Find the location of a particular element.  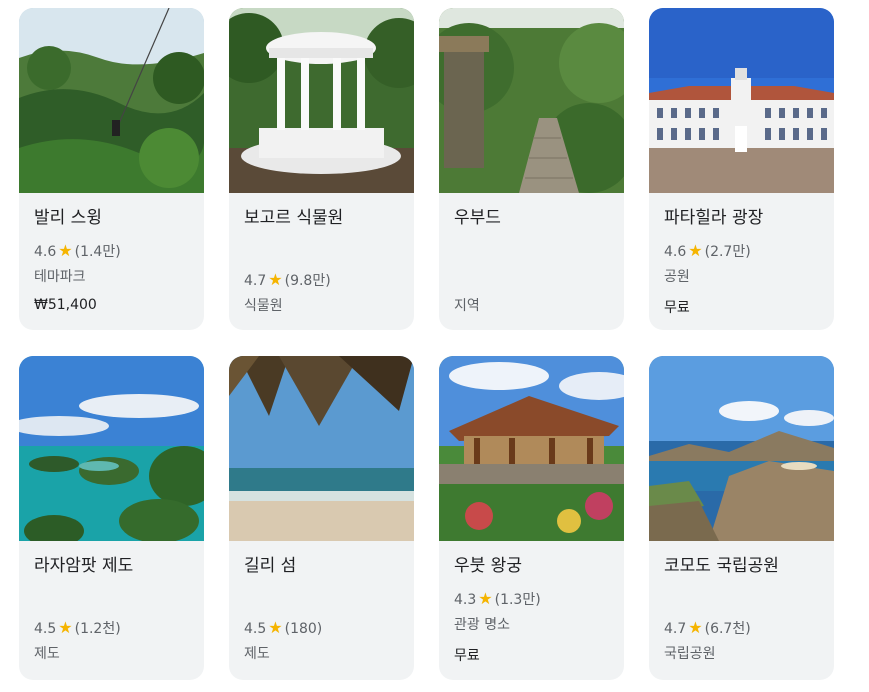

place-title: 보고르 식물원 is located at coordinates (294, 218).